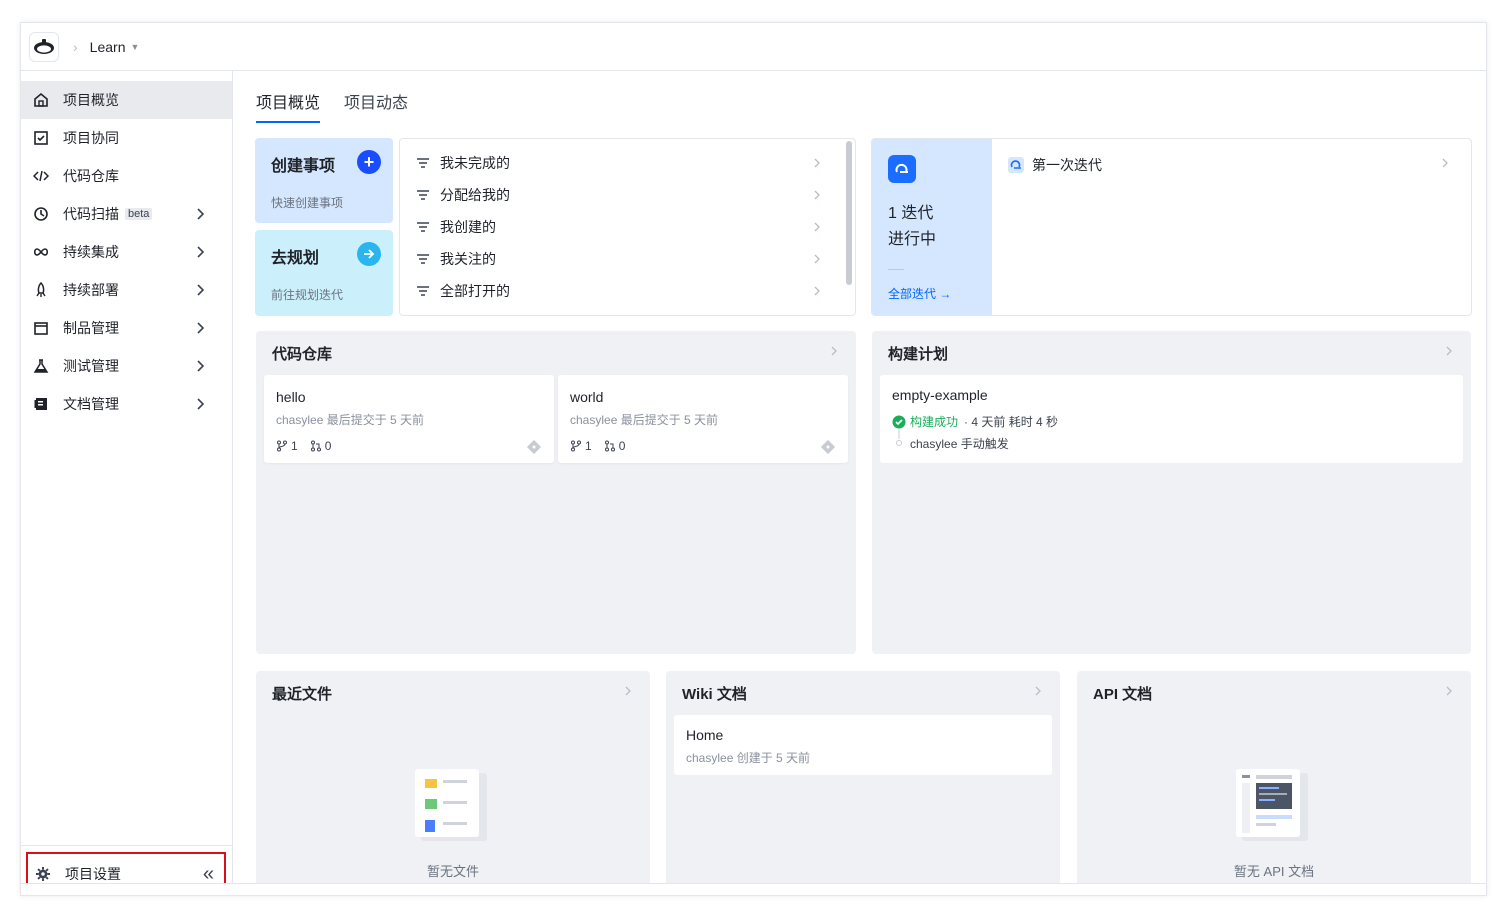  What do you see at coordinates (452, 871) in the screenshot?
I see `empty-files-text: 暂无文件` at bounding box center [452, 871].